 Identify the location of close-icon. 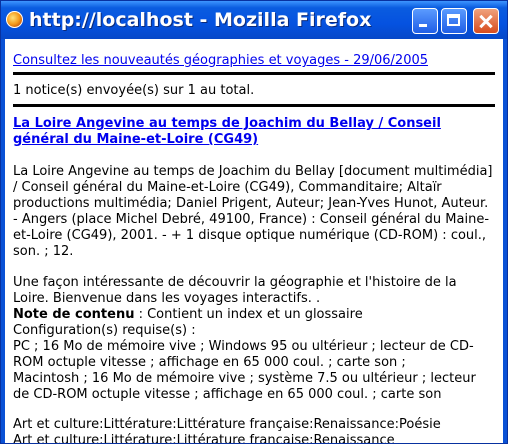
(486, 21).